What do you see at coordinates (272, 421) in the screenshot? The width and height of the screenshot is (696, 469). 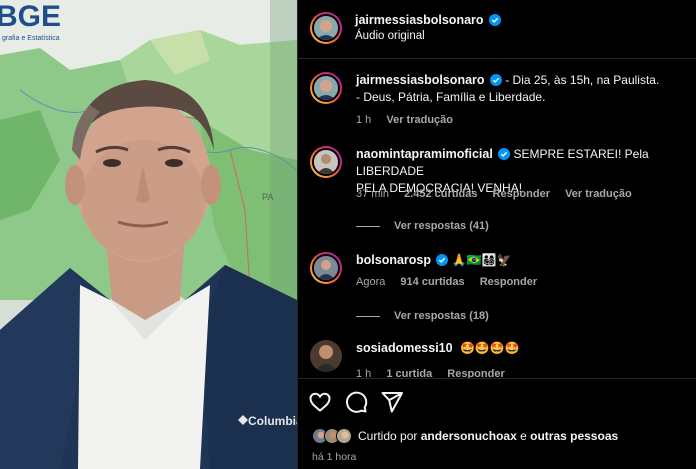 I see `svg-text: Columbia` at bounding box center [272, 421].